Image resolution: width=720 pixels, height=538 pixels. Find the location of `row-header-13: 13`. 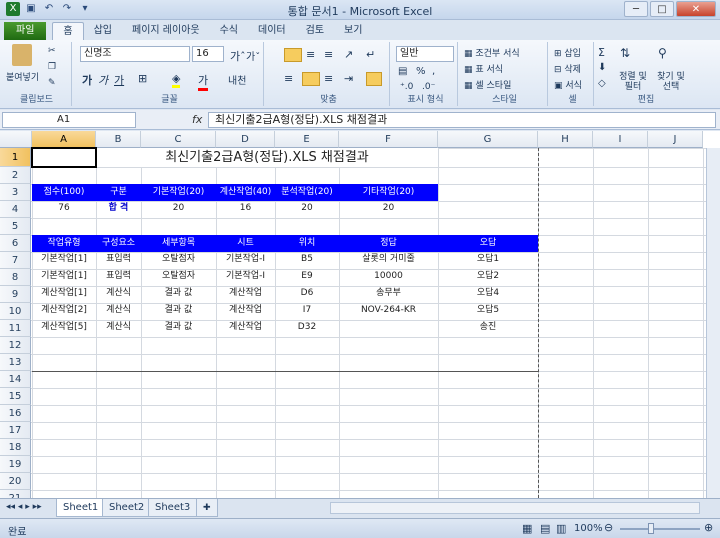

row-header-13: 13 is located at coordinates (15, 362).